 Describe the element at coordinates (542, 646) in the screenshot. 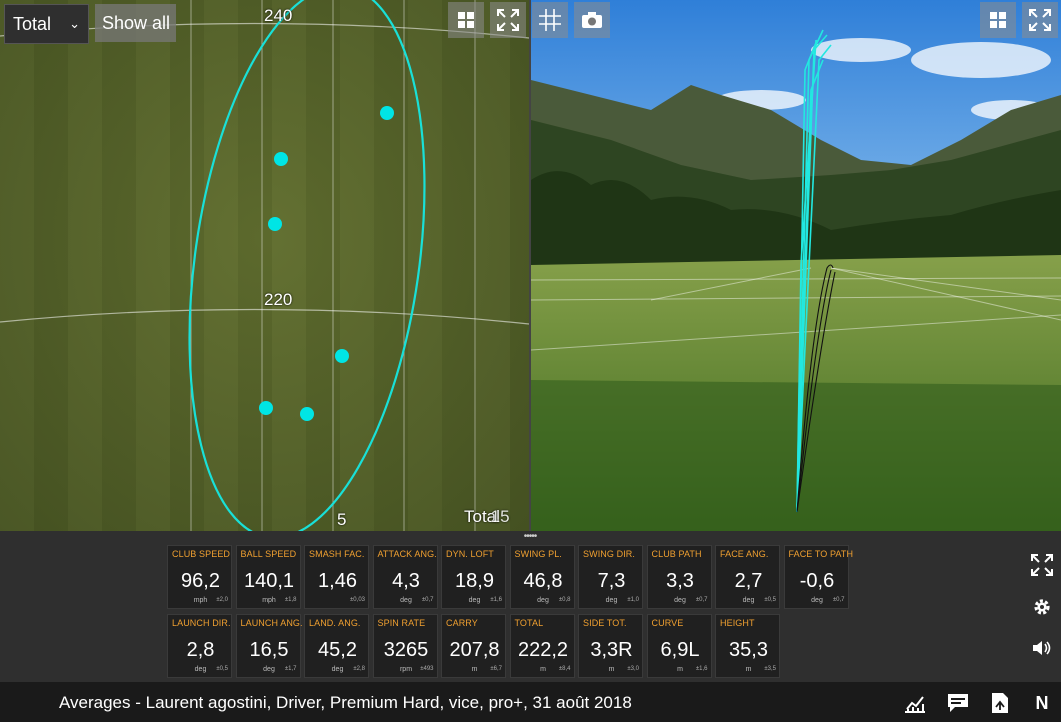

I see `metric-tile: TOTAL 222,2 m ±8,4` at that location.